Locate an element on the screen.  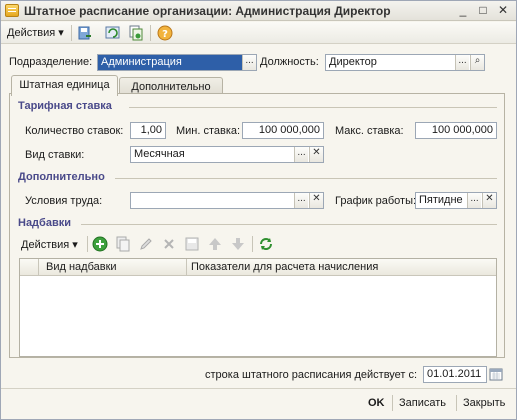
actions-menu-button: Действия ▾ is located at coordinates (35, 33).